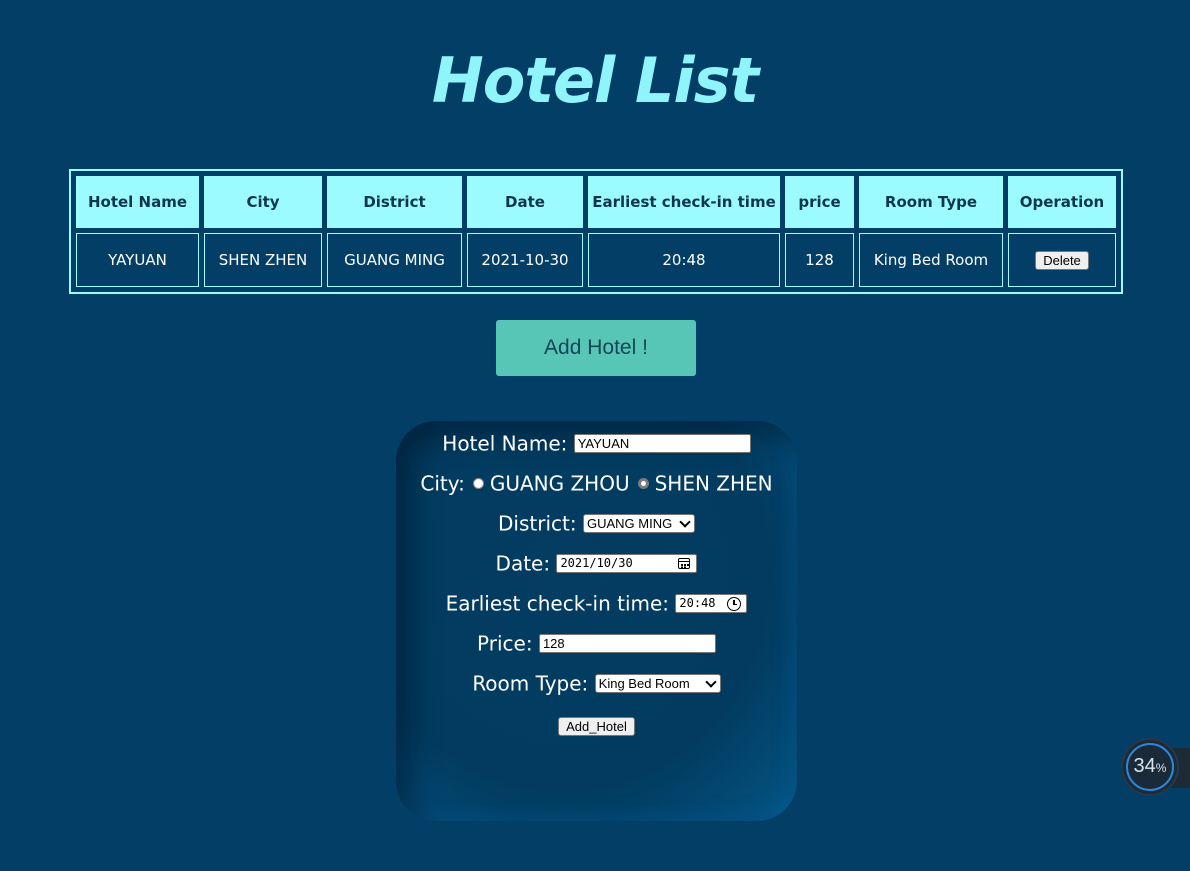  I want to click on form-row-submit: Add_Hotel, so click(596, 724).